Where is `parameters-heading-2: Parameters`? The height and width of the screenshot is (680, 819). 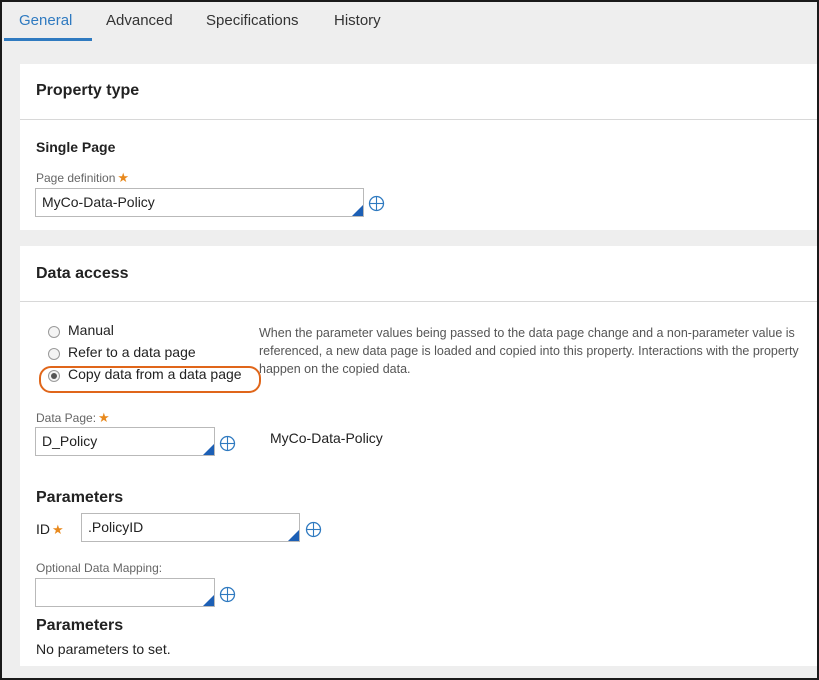
parameters-heading-2: Parameters is located at coordinates (80, 625).